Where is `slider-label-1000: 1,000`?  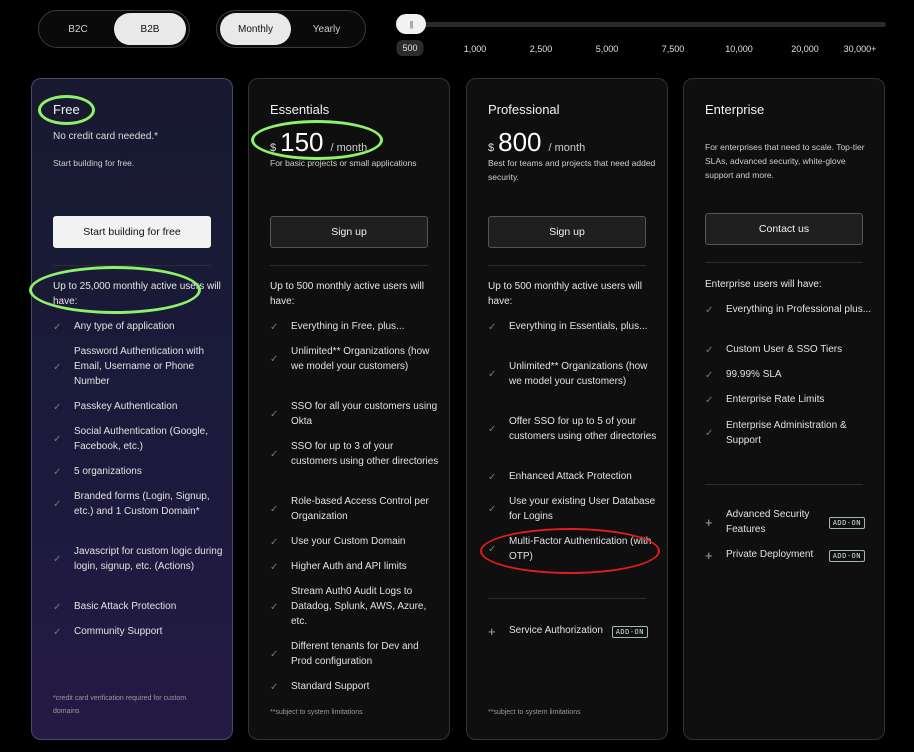 slider-label-1000: 1,000 is located at coordinates (475, 49).